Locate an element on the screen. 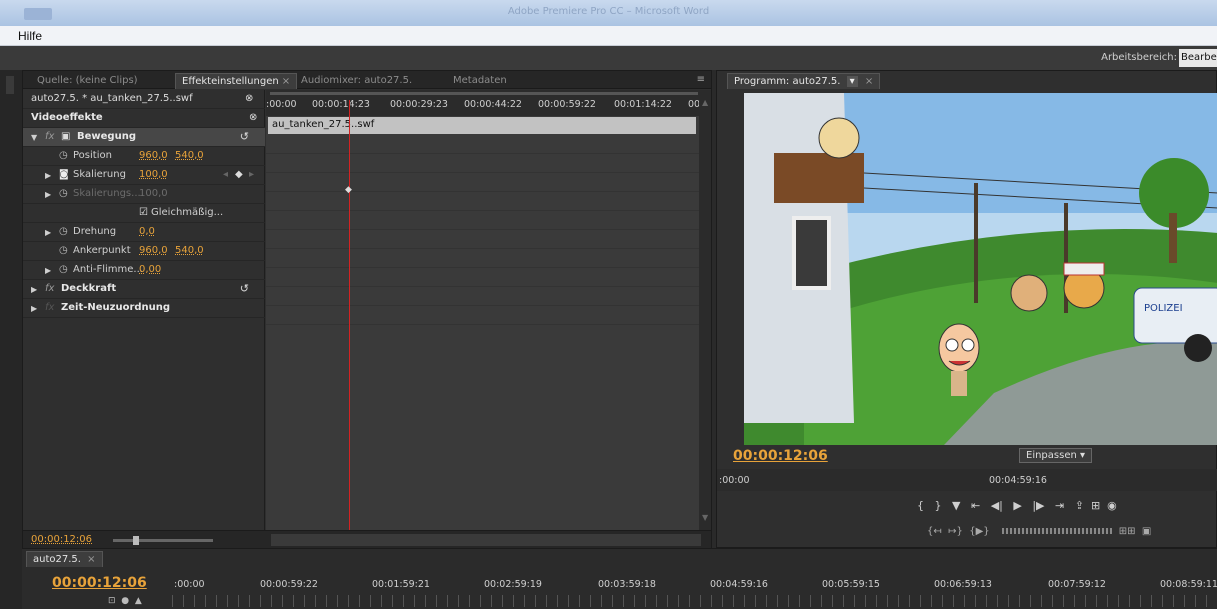 This screenshot has width=1217, height=609. tab-label: Effekteinstellungen is located at coordinates (230, 81).